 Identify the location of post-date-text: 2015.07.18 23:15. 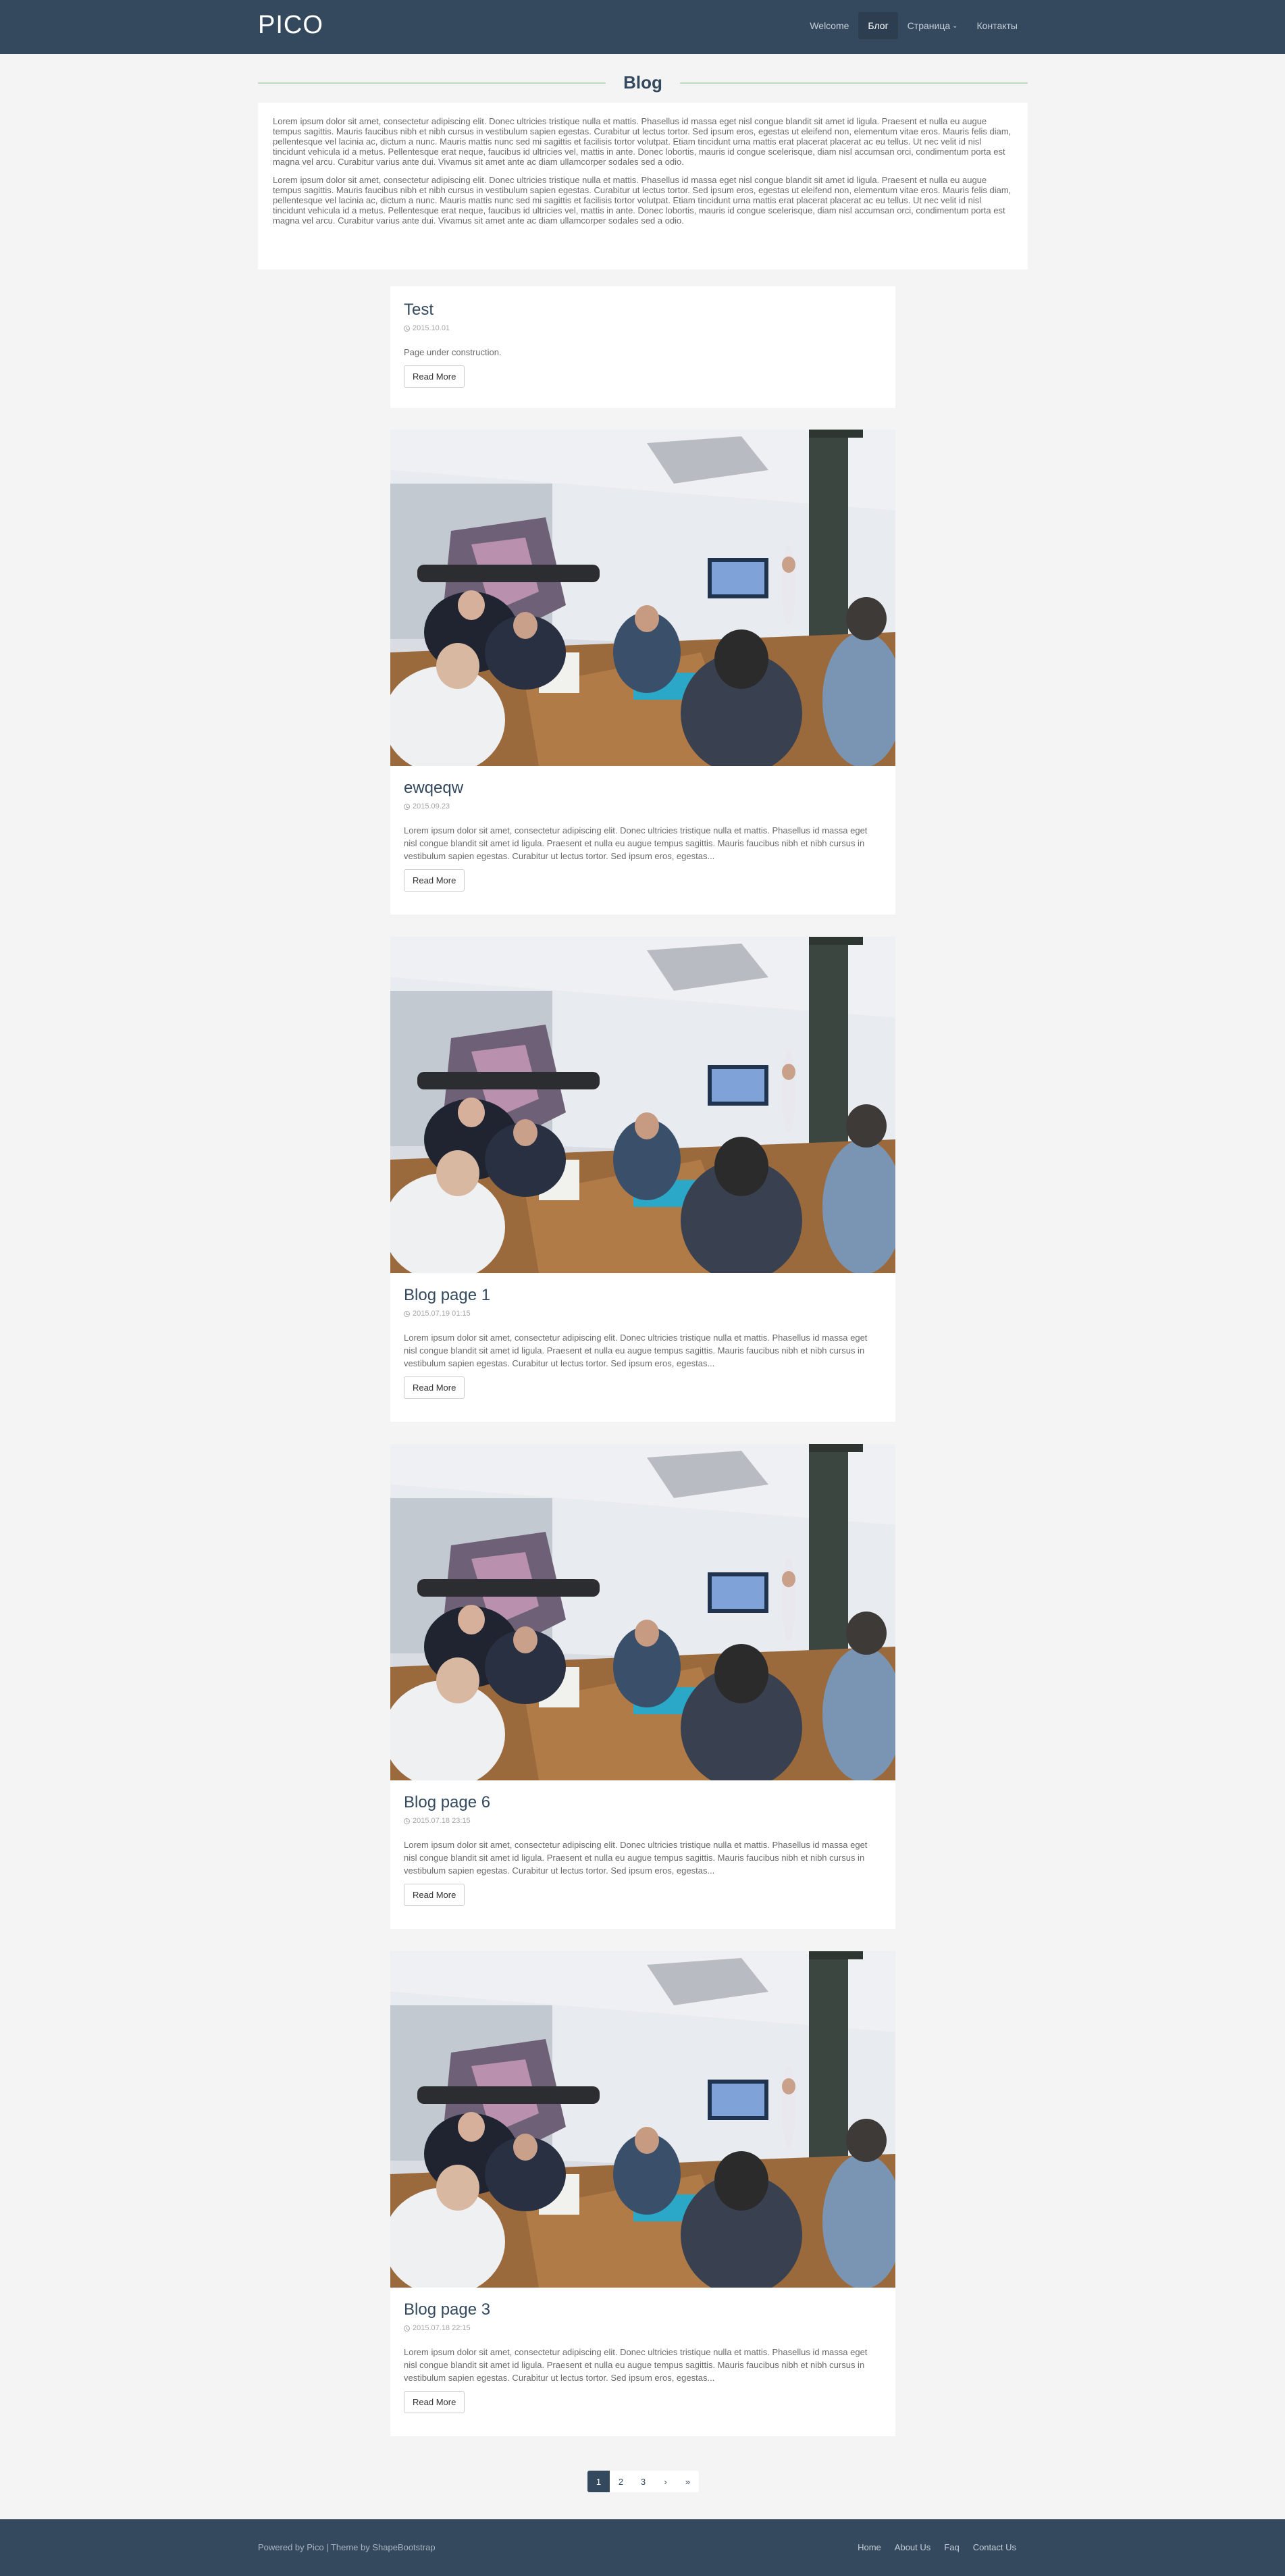
(442, 1821).